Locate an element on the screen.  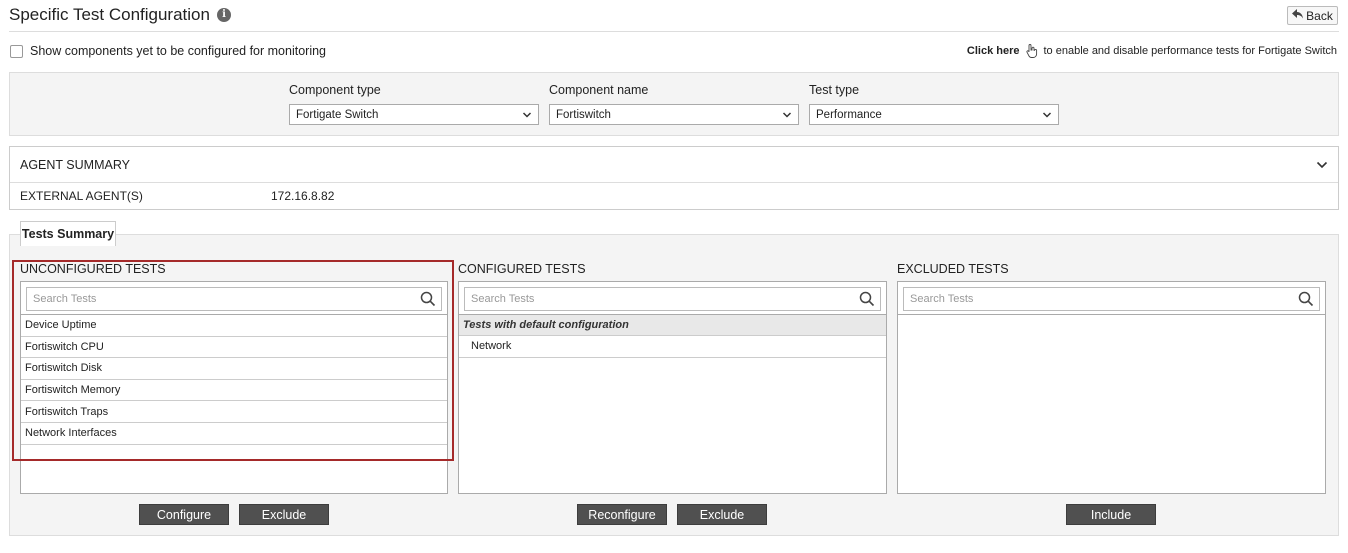
highlight-box is located at coordinates (233, 360).